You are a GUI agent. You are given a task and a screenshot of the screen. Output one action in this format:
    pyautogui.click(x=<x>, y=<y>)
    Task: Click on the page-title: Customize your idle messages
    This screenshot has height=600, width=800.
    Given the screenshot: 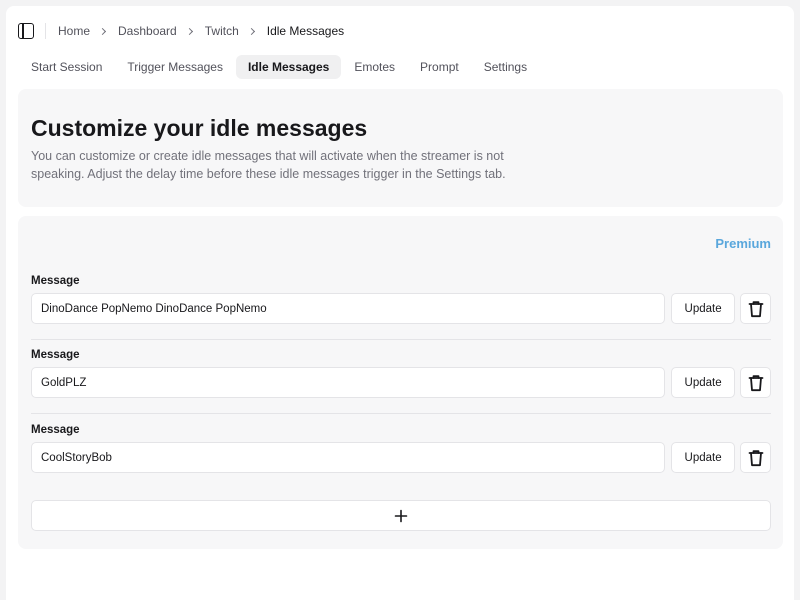 What is the action you would take?
    pyautogui.click(x=199, y=128)
    